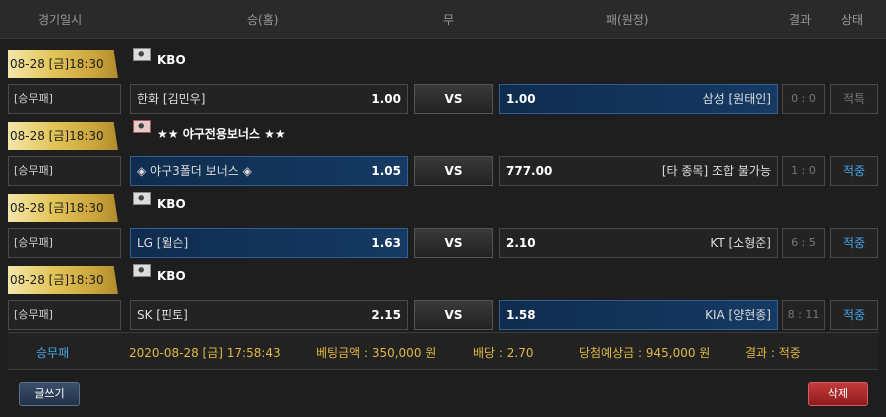 The height and width of the screenshot is (417, 886). Describe the element at coordinates (269, 99) in the screenshot. I see `home-option: 한화 [김민우] 1.00` at that location.